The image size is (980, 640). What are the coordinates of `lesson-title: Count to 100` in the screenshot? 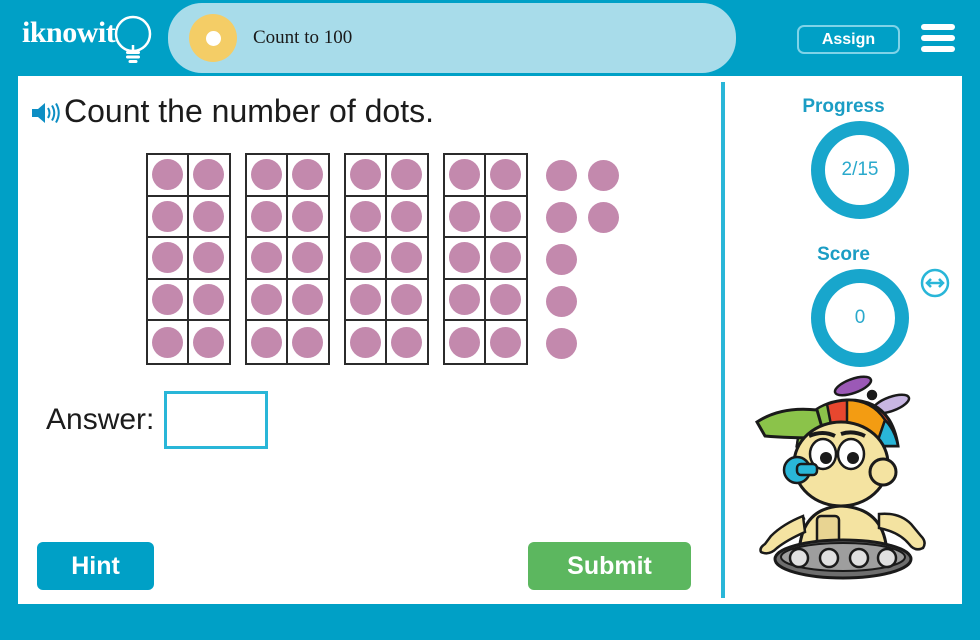 It's located at (303, 37).